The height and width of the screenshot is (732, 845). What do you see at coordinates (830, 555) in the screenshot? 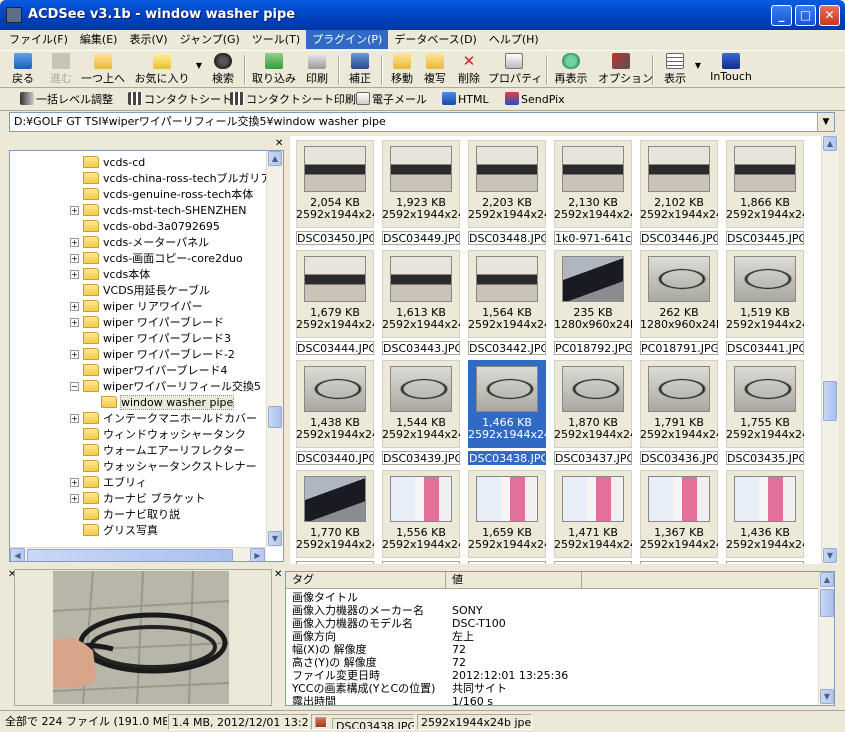
I see `grid-scroll-down-icon: ▼` at bounding box center [830, 555].